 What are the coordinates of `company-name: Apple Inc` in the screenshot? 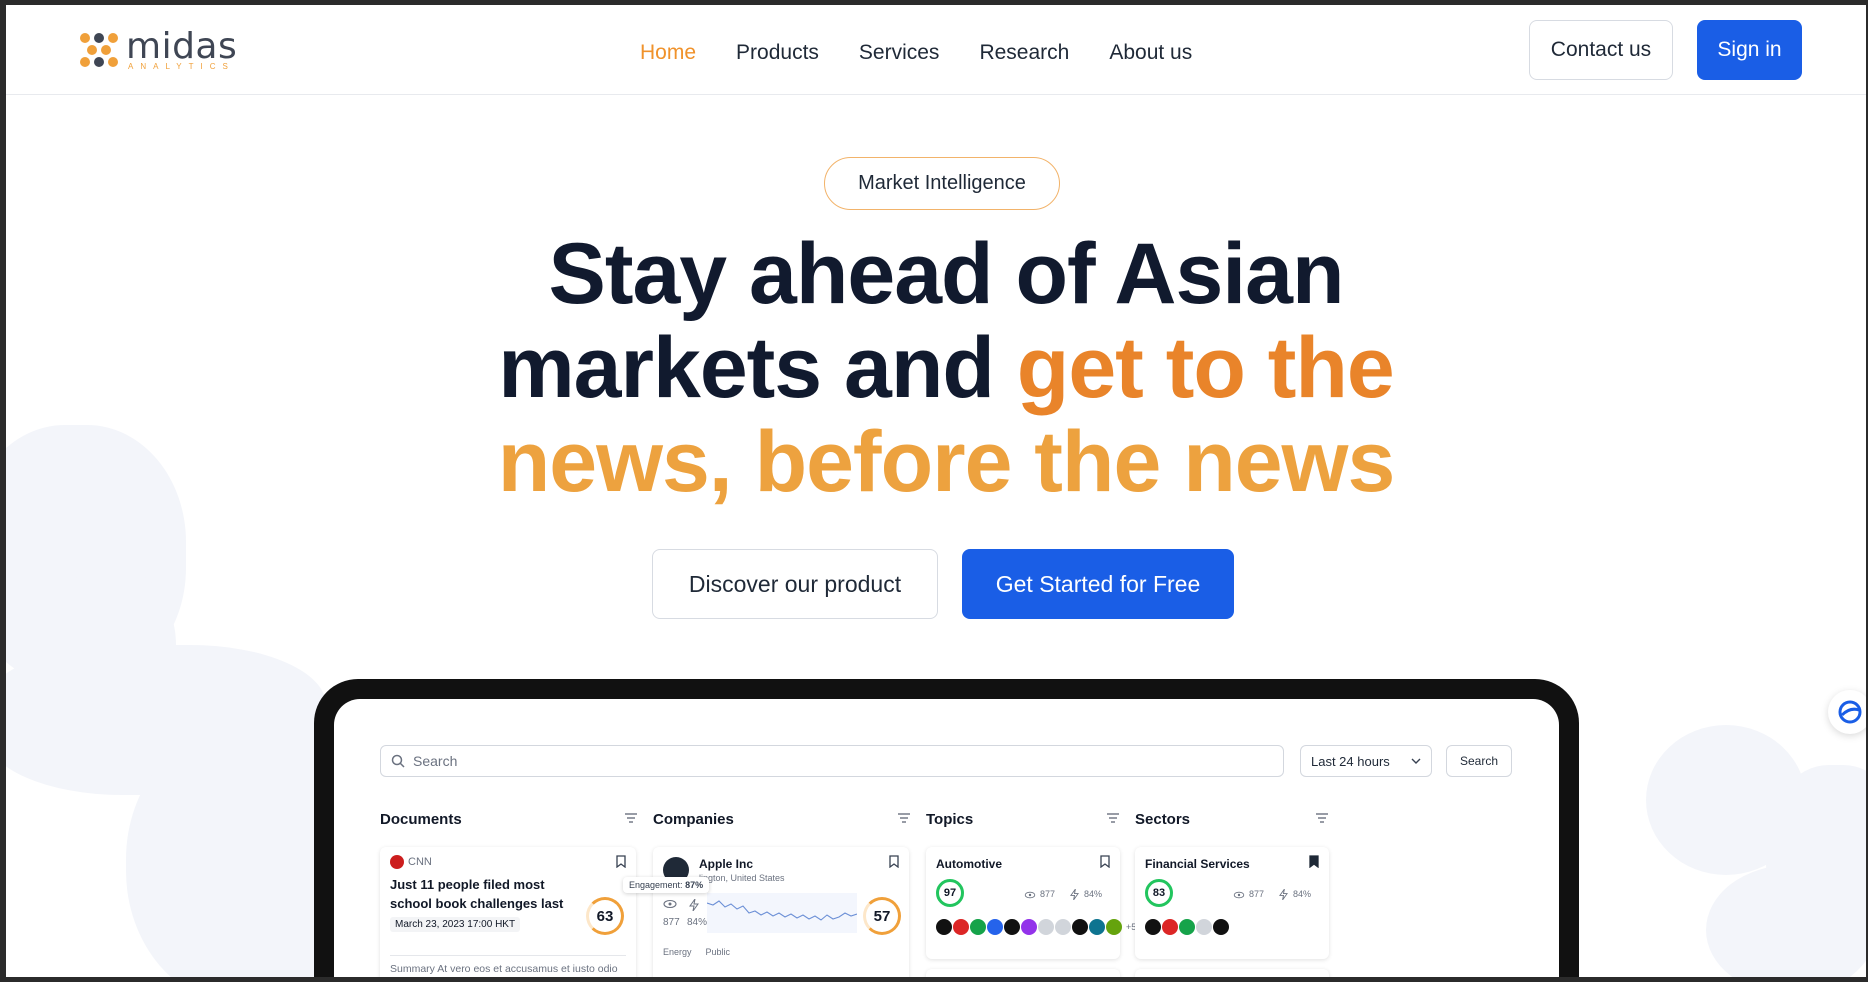 It's located at (726, 864).